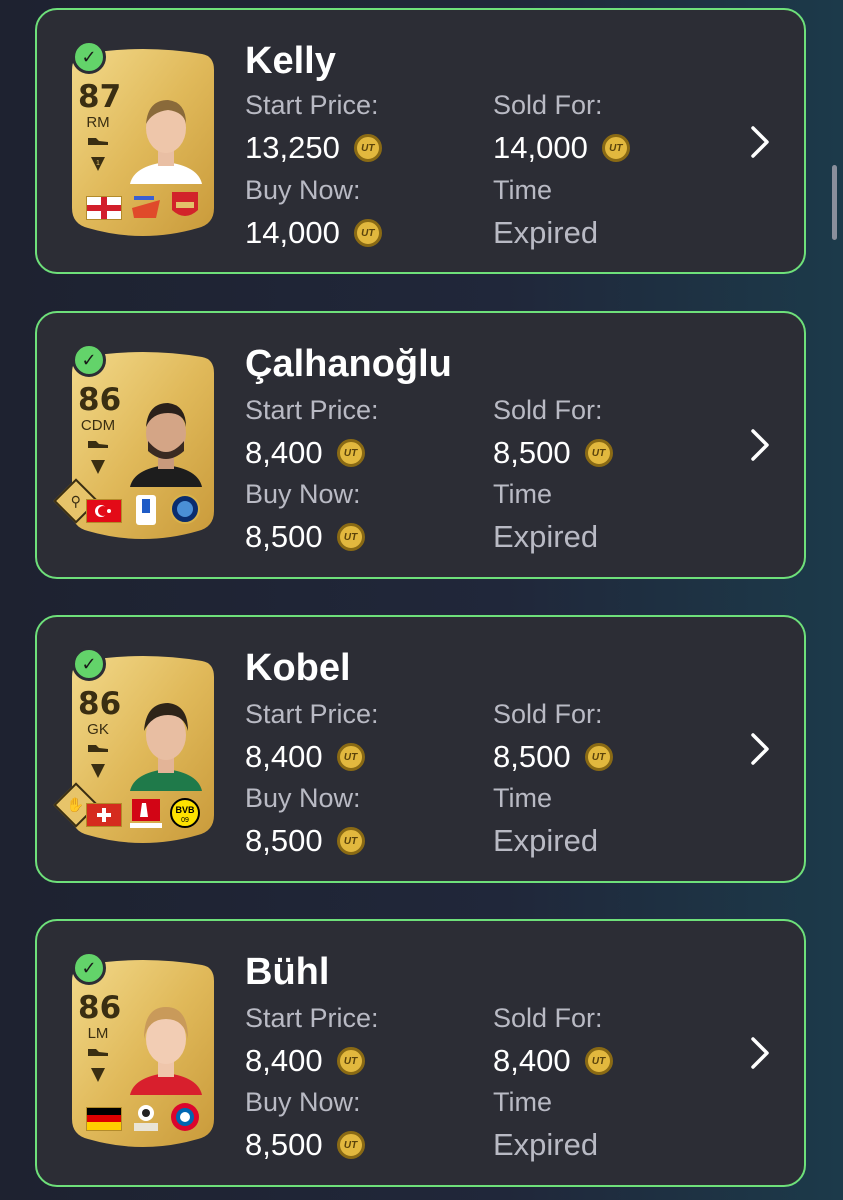  Describe the element at coordinates (98, 729) in the screenshot. I see `player-position: GK` at that location.